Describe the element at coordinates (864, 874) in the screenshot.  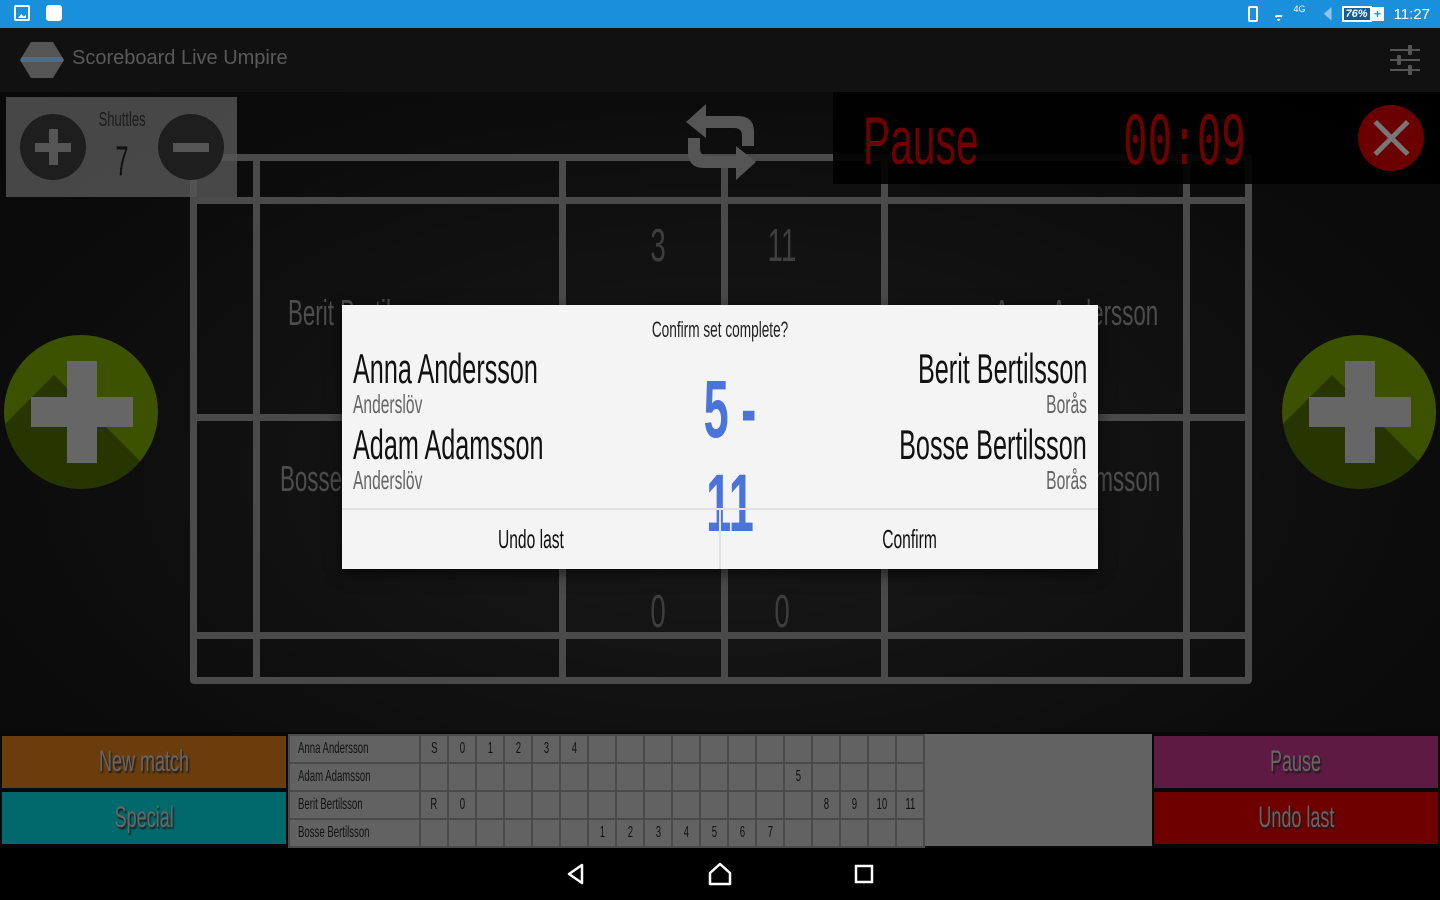
I see `recents-icon` at that location.